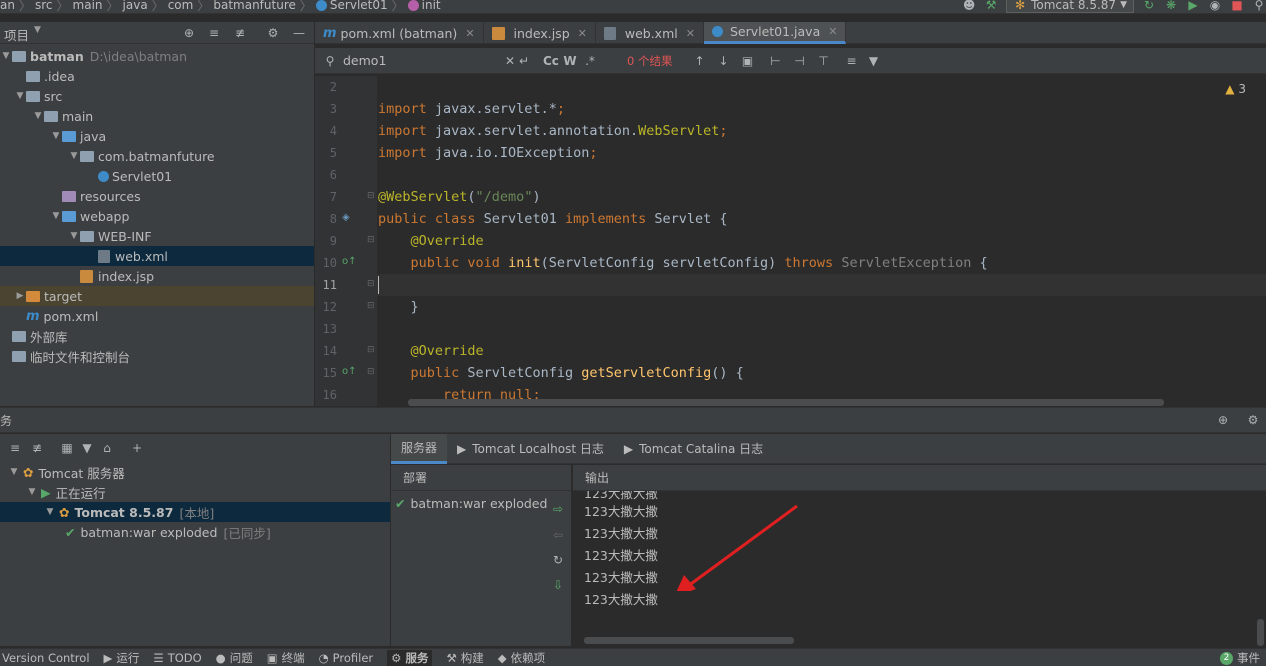 The image size is (1266, 666). I want to click on profile-icon: ◉, so click(1215, 6).